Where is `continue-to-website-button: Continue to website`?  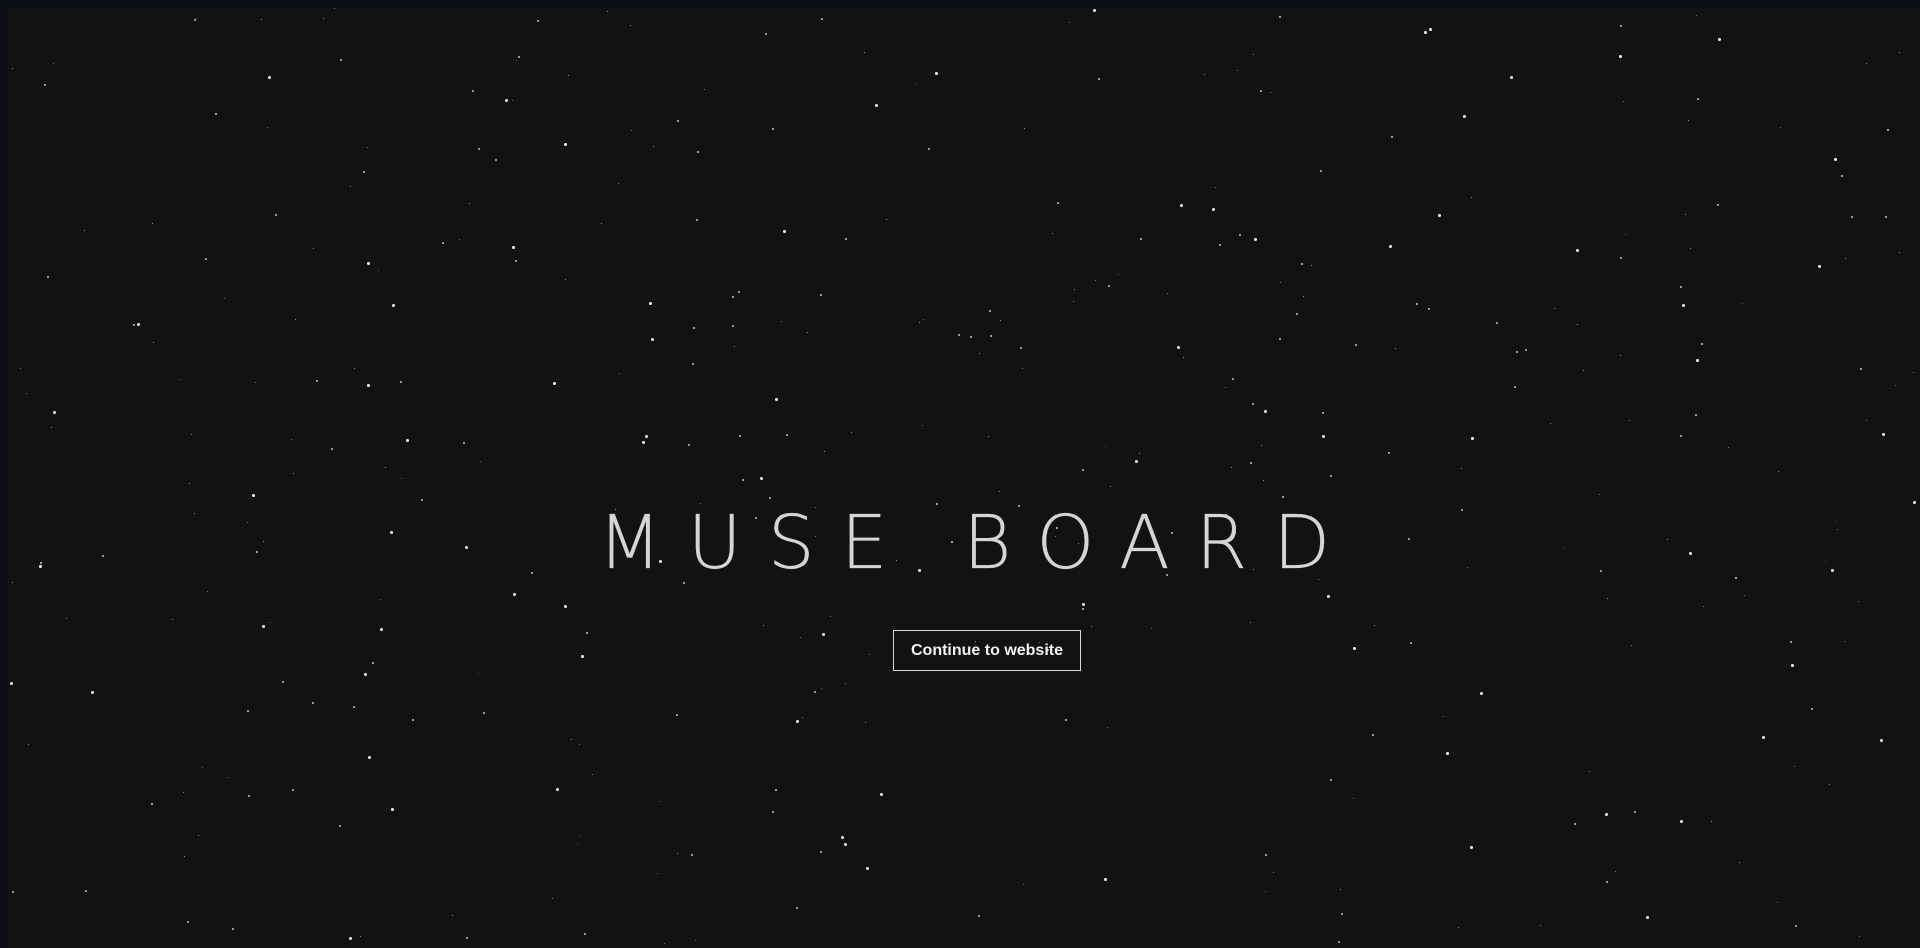
continue-to-website-button: Continue to website is located at coordinates (987, 650).